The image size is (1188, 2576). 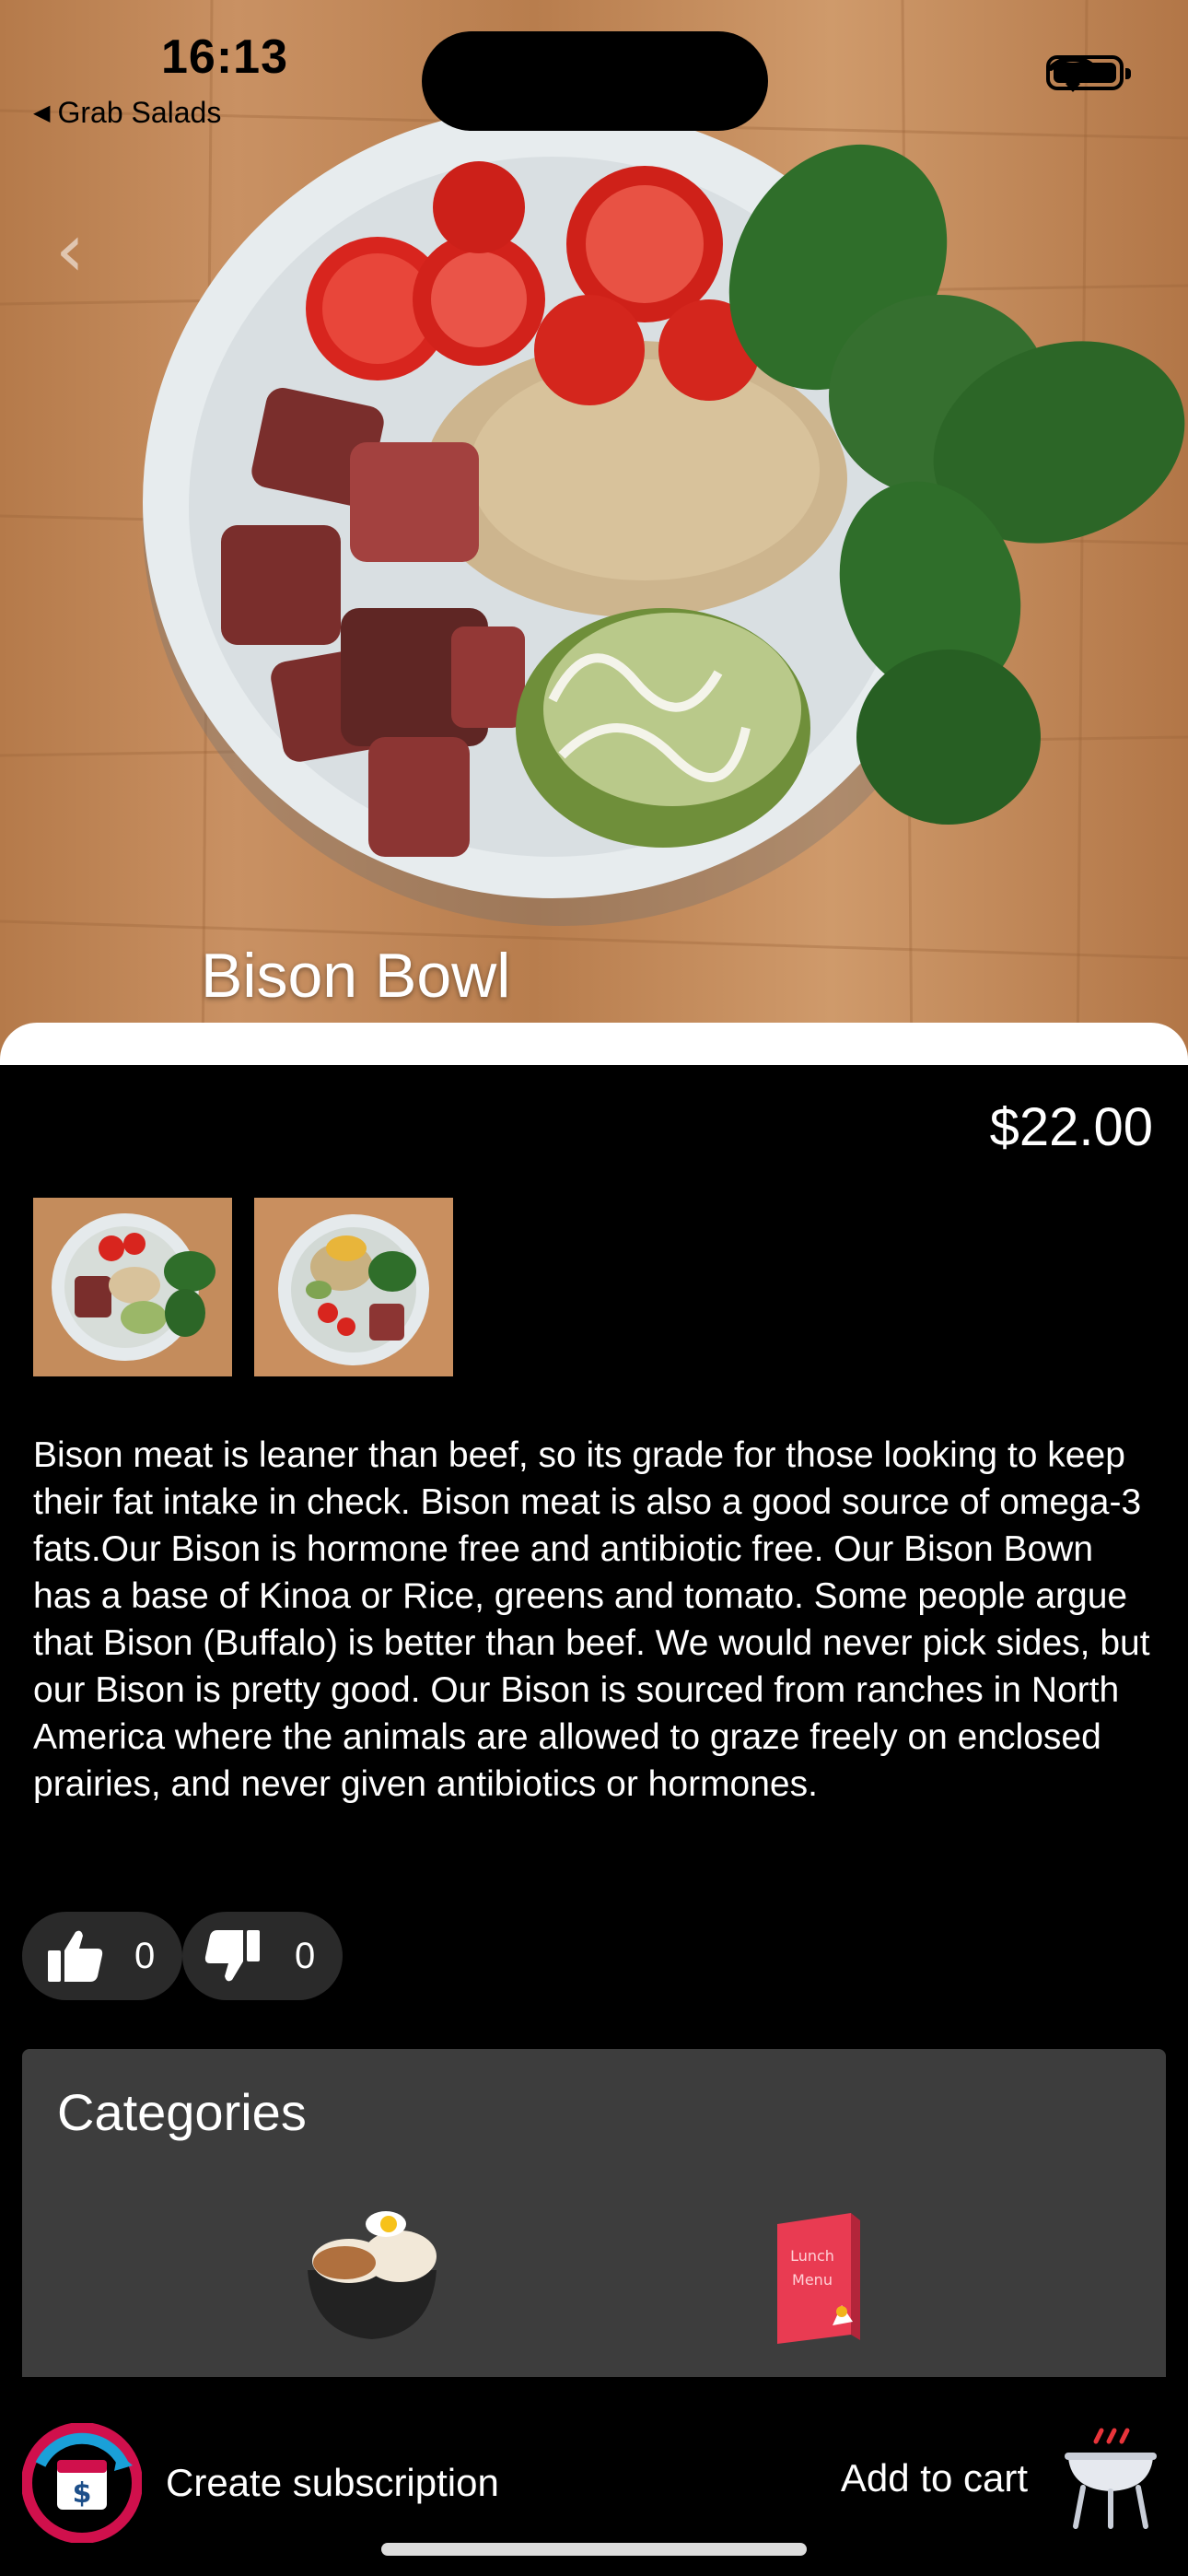 I want to click on dynamic-island, so click(x=595, y=81).